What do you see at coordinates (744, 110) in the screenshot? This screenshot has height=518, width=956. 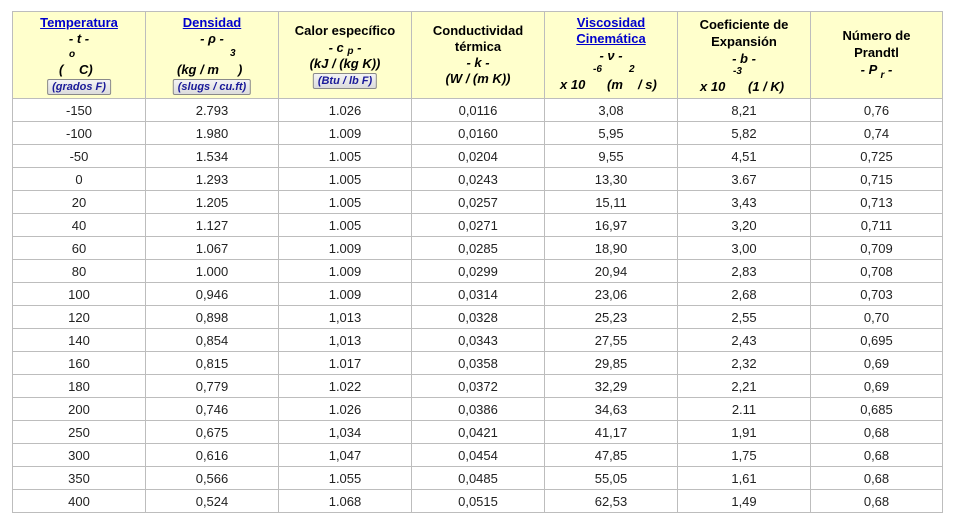 I see `expansion-cell: 8,21` at bounding box center [744, 110].